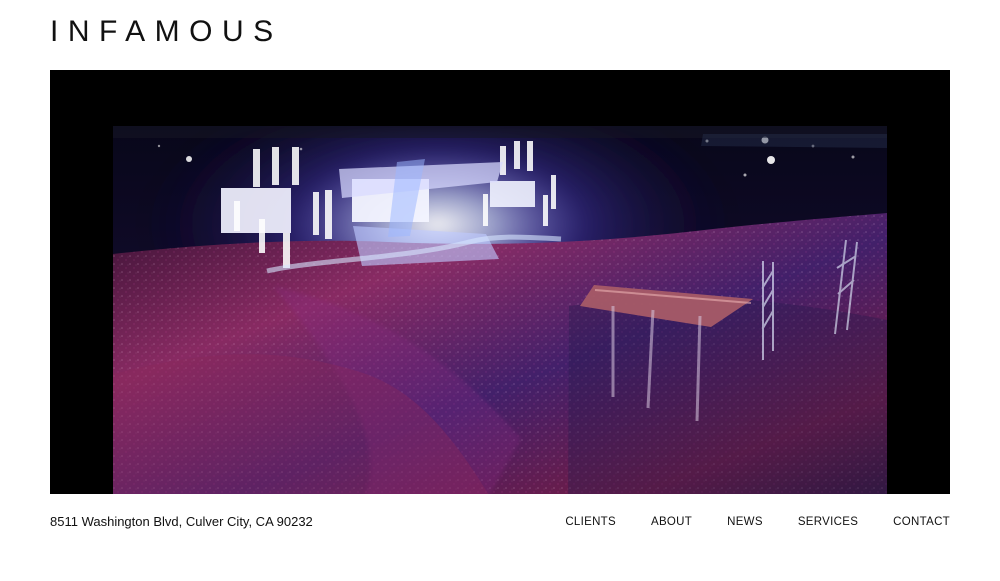 The width and height of the screenshot is (1000, 581). Describe the element at coordinates (828, 522) in the screenshot. I see `nav-services-link: SERVICES` at that location.